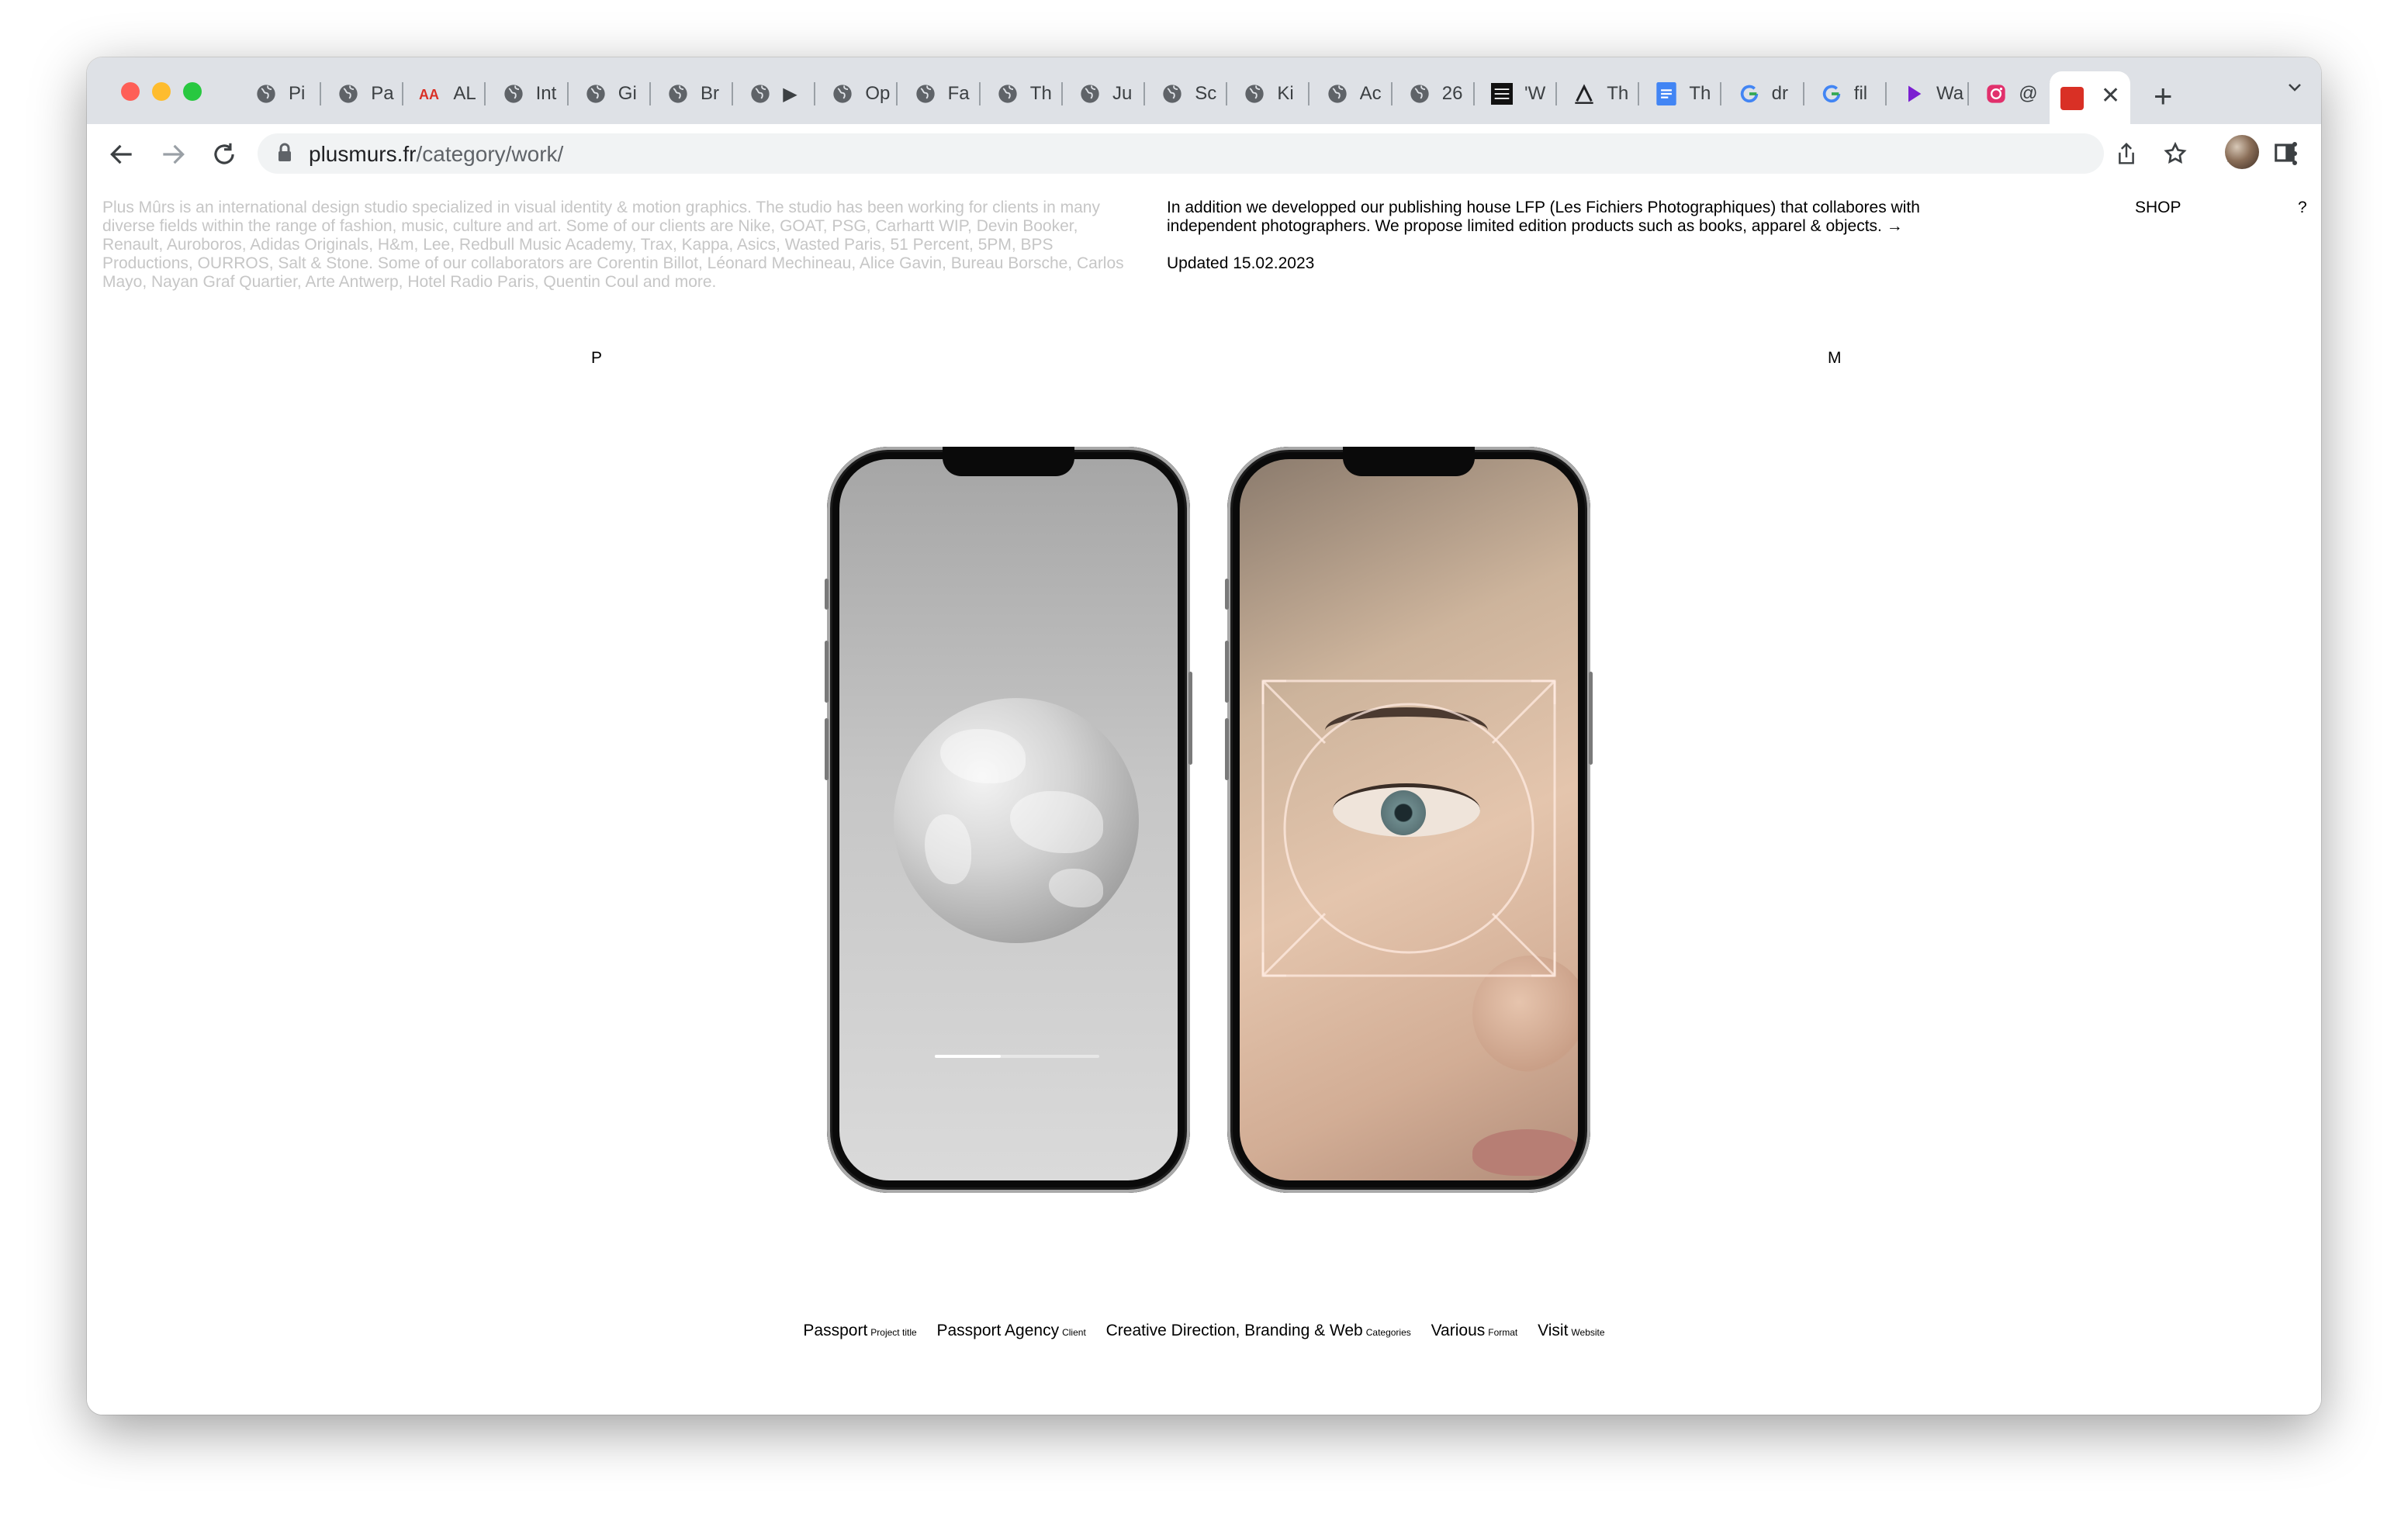 The width and height of the screenshot is (2408, 1531). What do you see at coordinates (774, 94) in the screenshot?
I see `browser-tab: ▶` at bounding box center [774, 94].